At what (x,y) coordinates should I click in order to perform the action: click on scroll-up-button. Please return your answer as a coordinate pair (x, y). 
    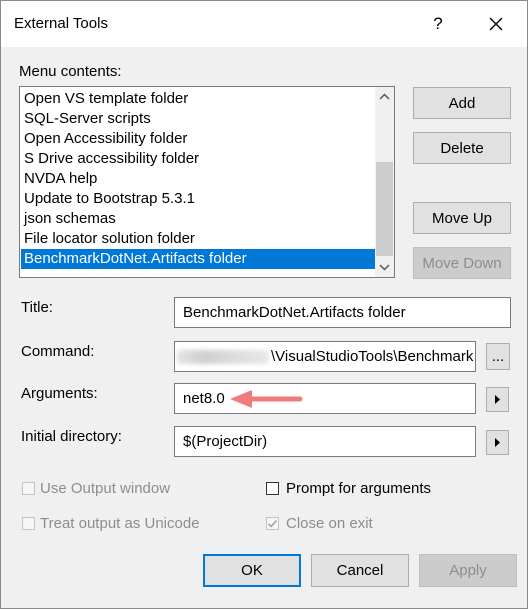
    Looking at the image, I should click on (384, 96).